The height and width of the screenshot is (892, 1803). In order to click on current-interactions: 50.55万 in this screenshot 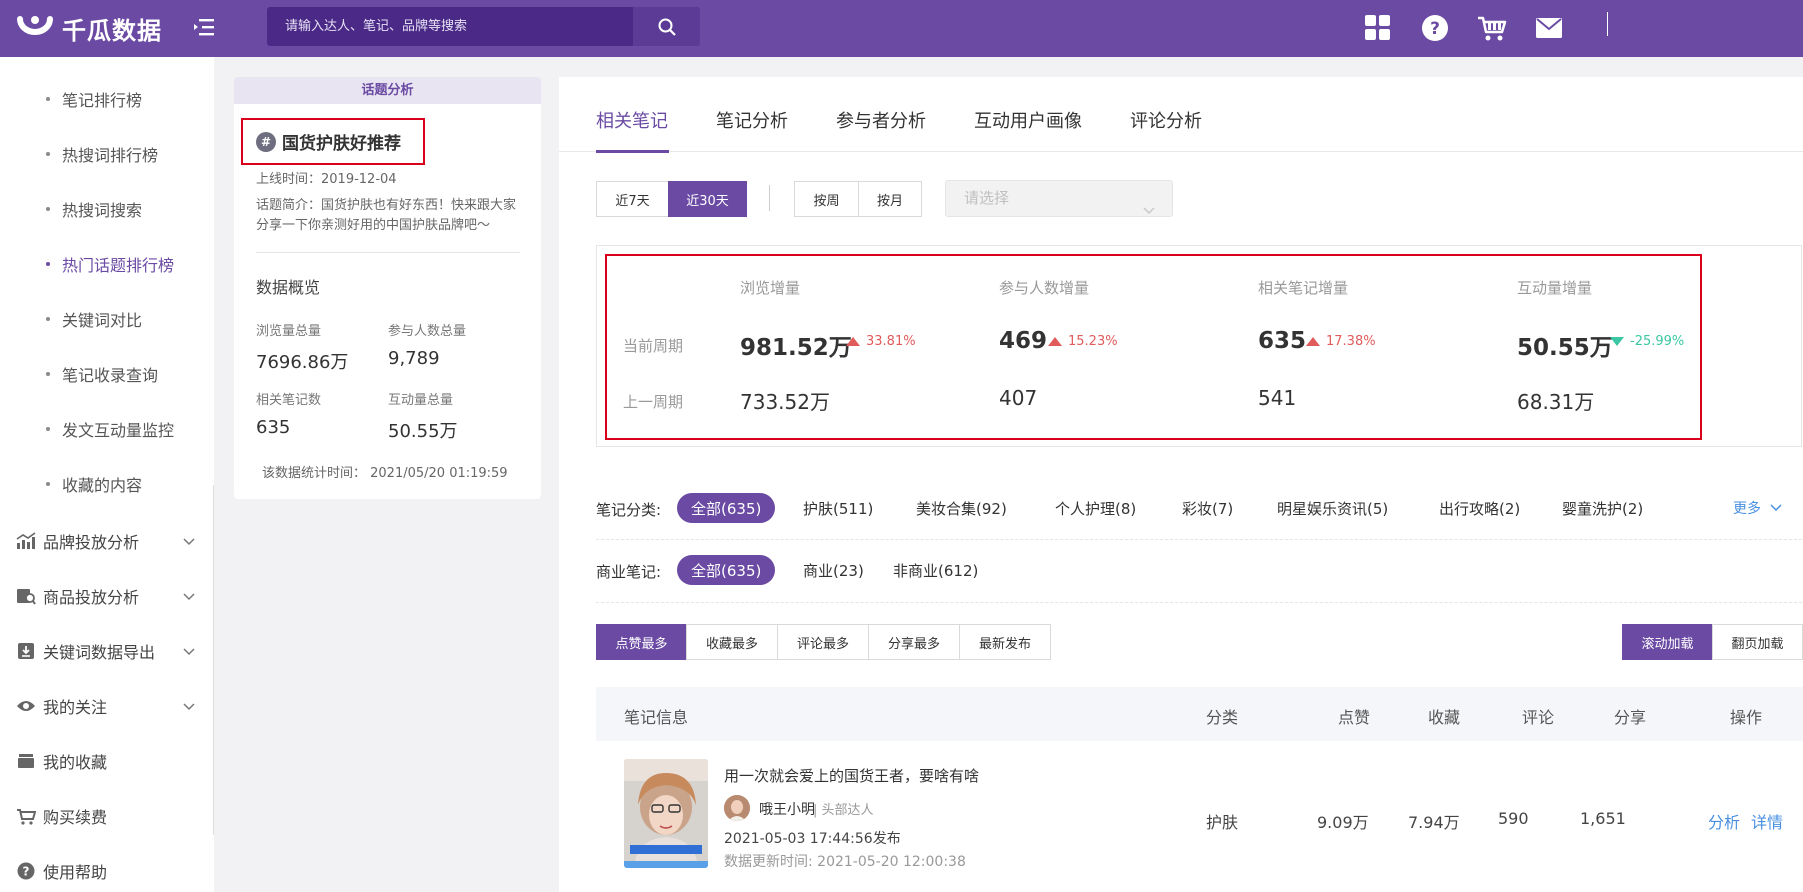, I will do `click(1565, 348)`.